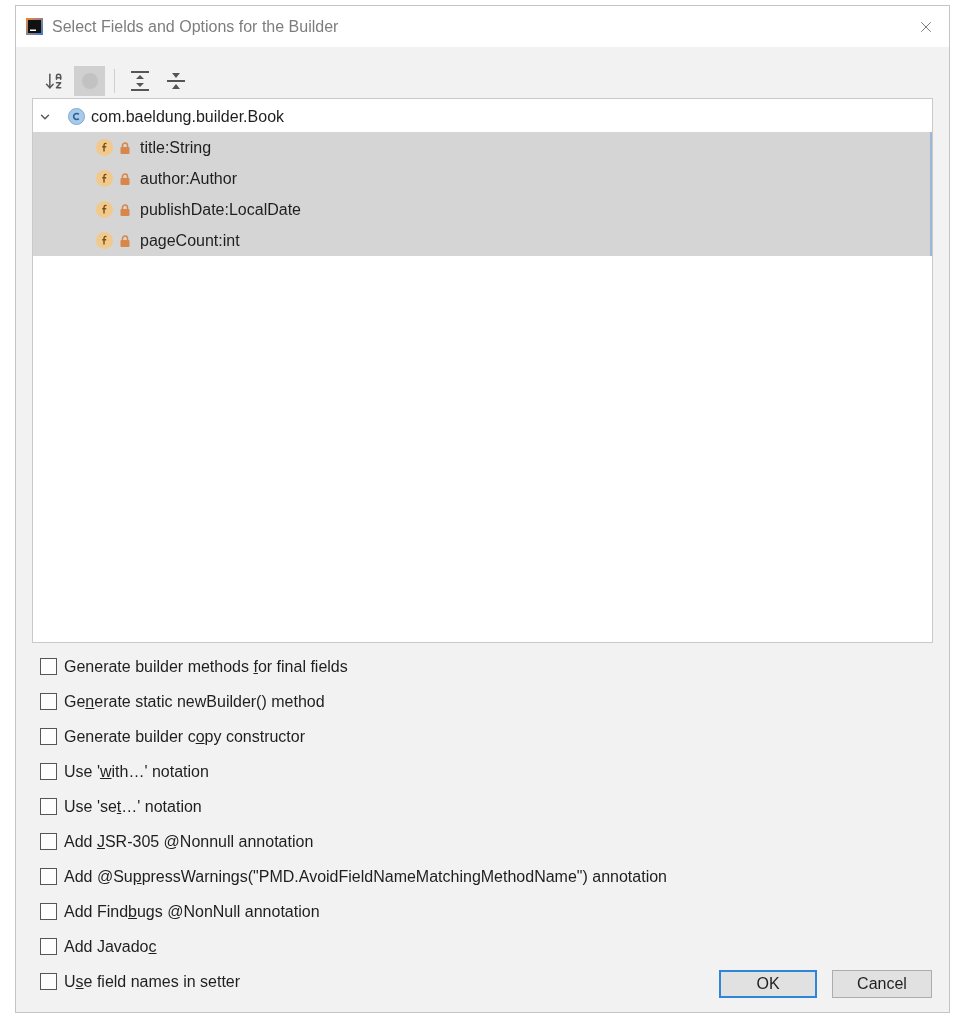  What do you see at coordinates (190, 240) in the screenshot?
I see `field-name: pageCount:int` at bounding box center [190, 240].